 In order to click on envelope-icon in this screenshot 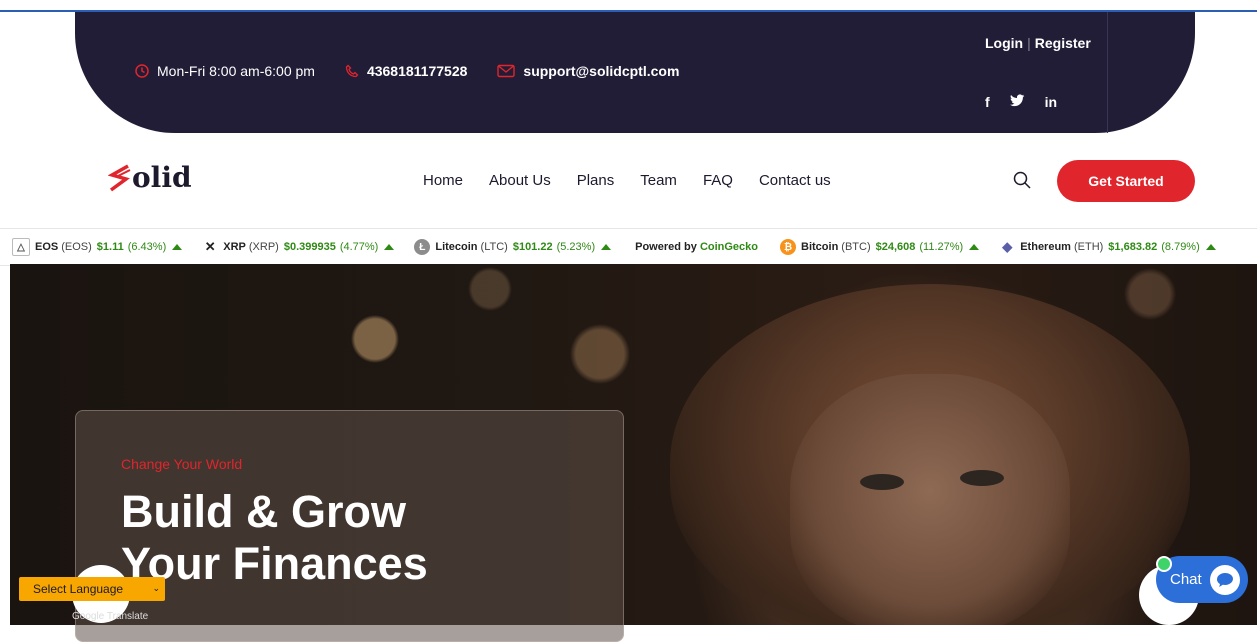, I will do `click(506, 71)`.